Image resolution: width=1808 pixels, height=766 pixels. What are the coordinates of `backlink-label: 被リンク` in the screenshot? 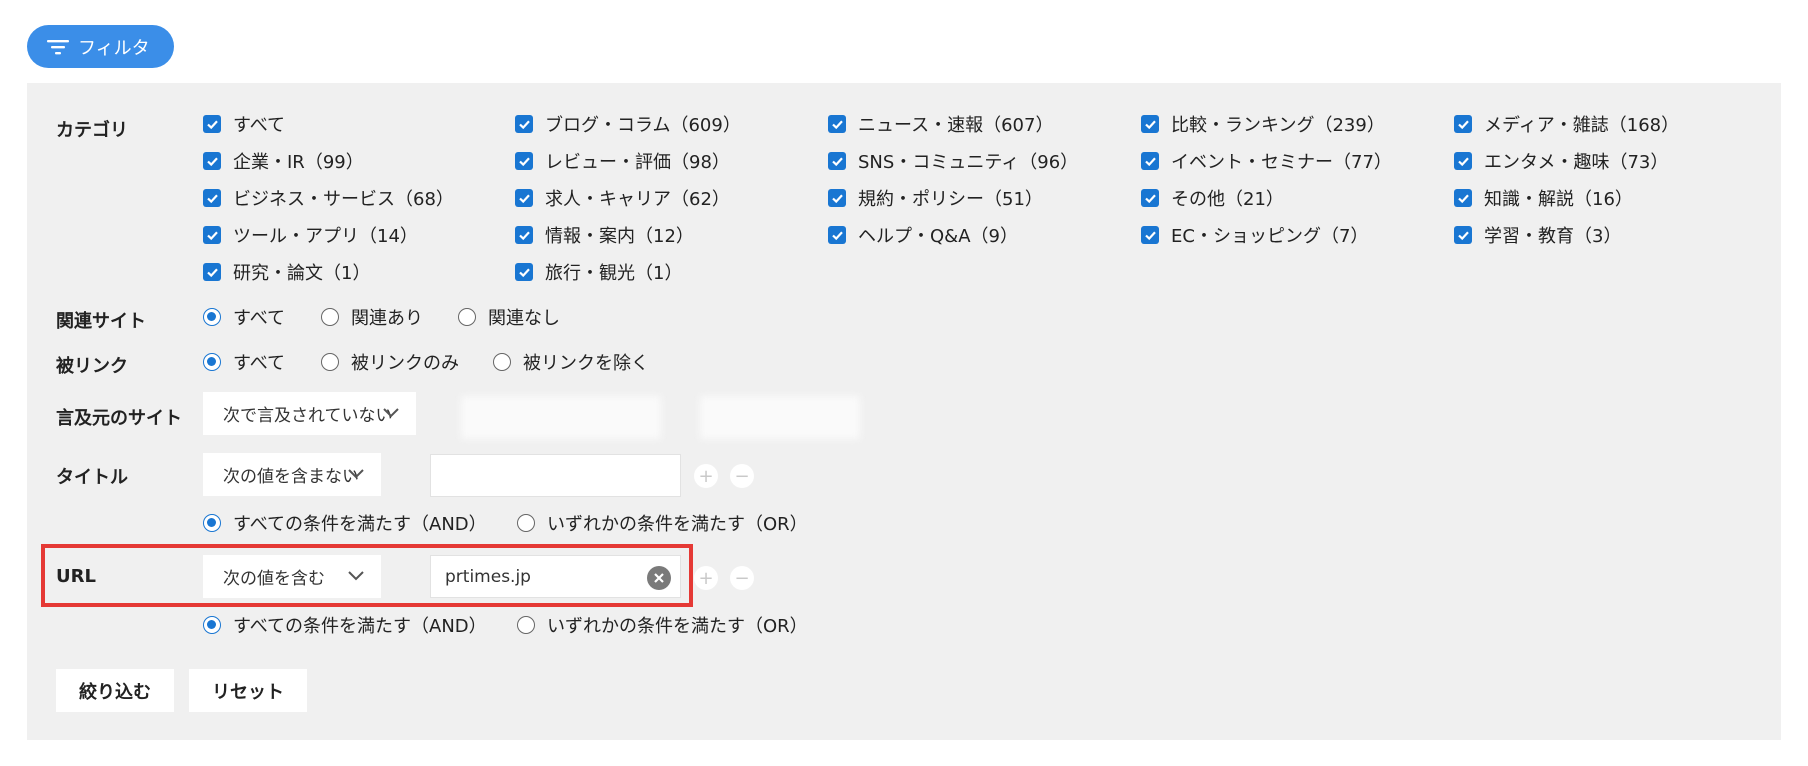 It's located at (92, 366).